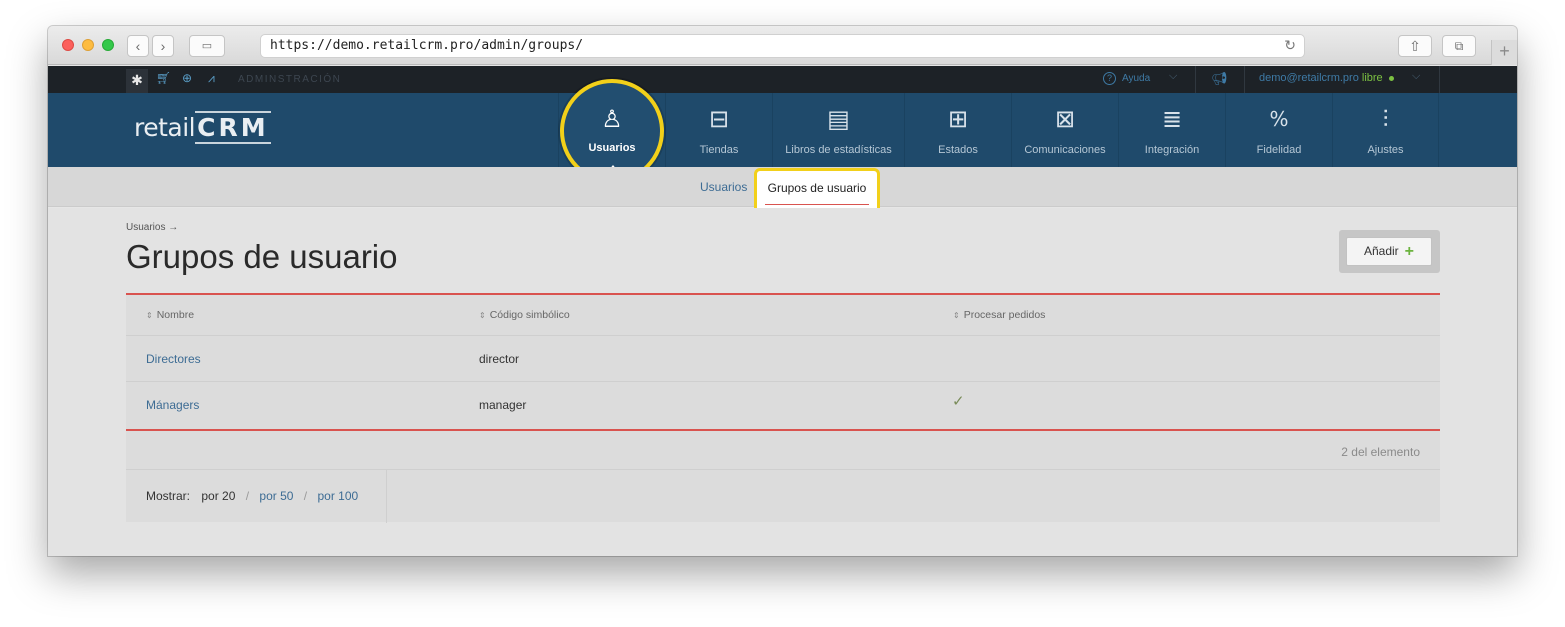  Describe the element at coordinates (958, 150) in the screenshot. I see `nav-label: Estados` at that location.